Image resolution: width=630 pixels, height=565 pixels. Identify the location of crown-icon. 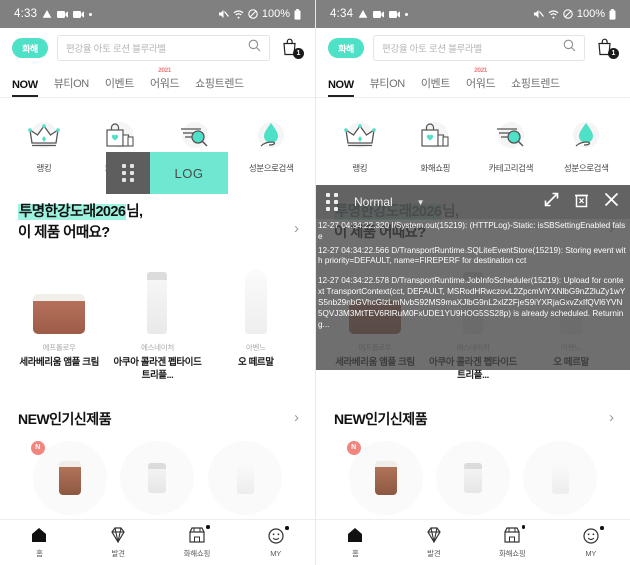
(44, 137).